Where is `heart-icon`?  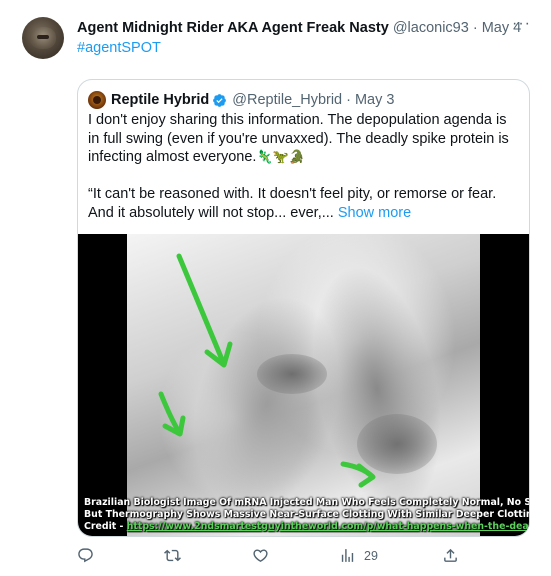
heart-icon is located at coordinates (260, 555).